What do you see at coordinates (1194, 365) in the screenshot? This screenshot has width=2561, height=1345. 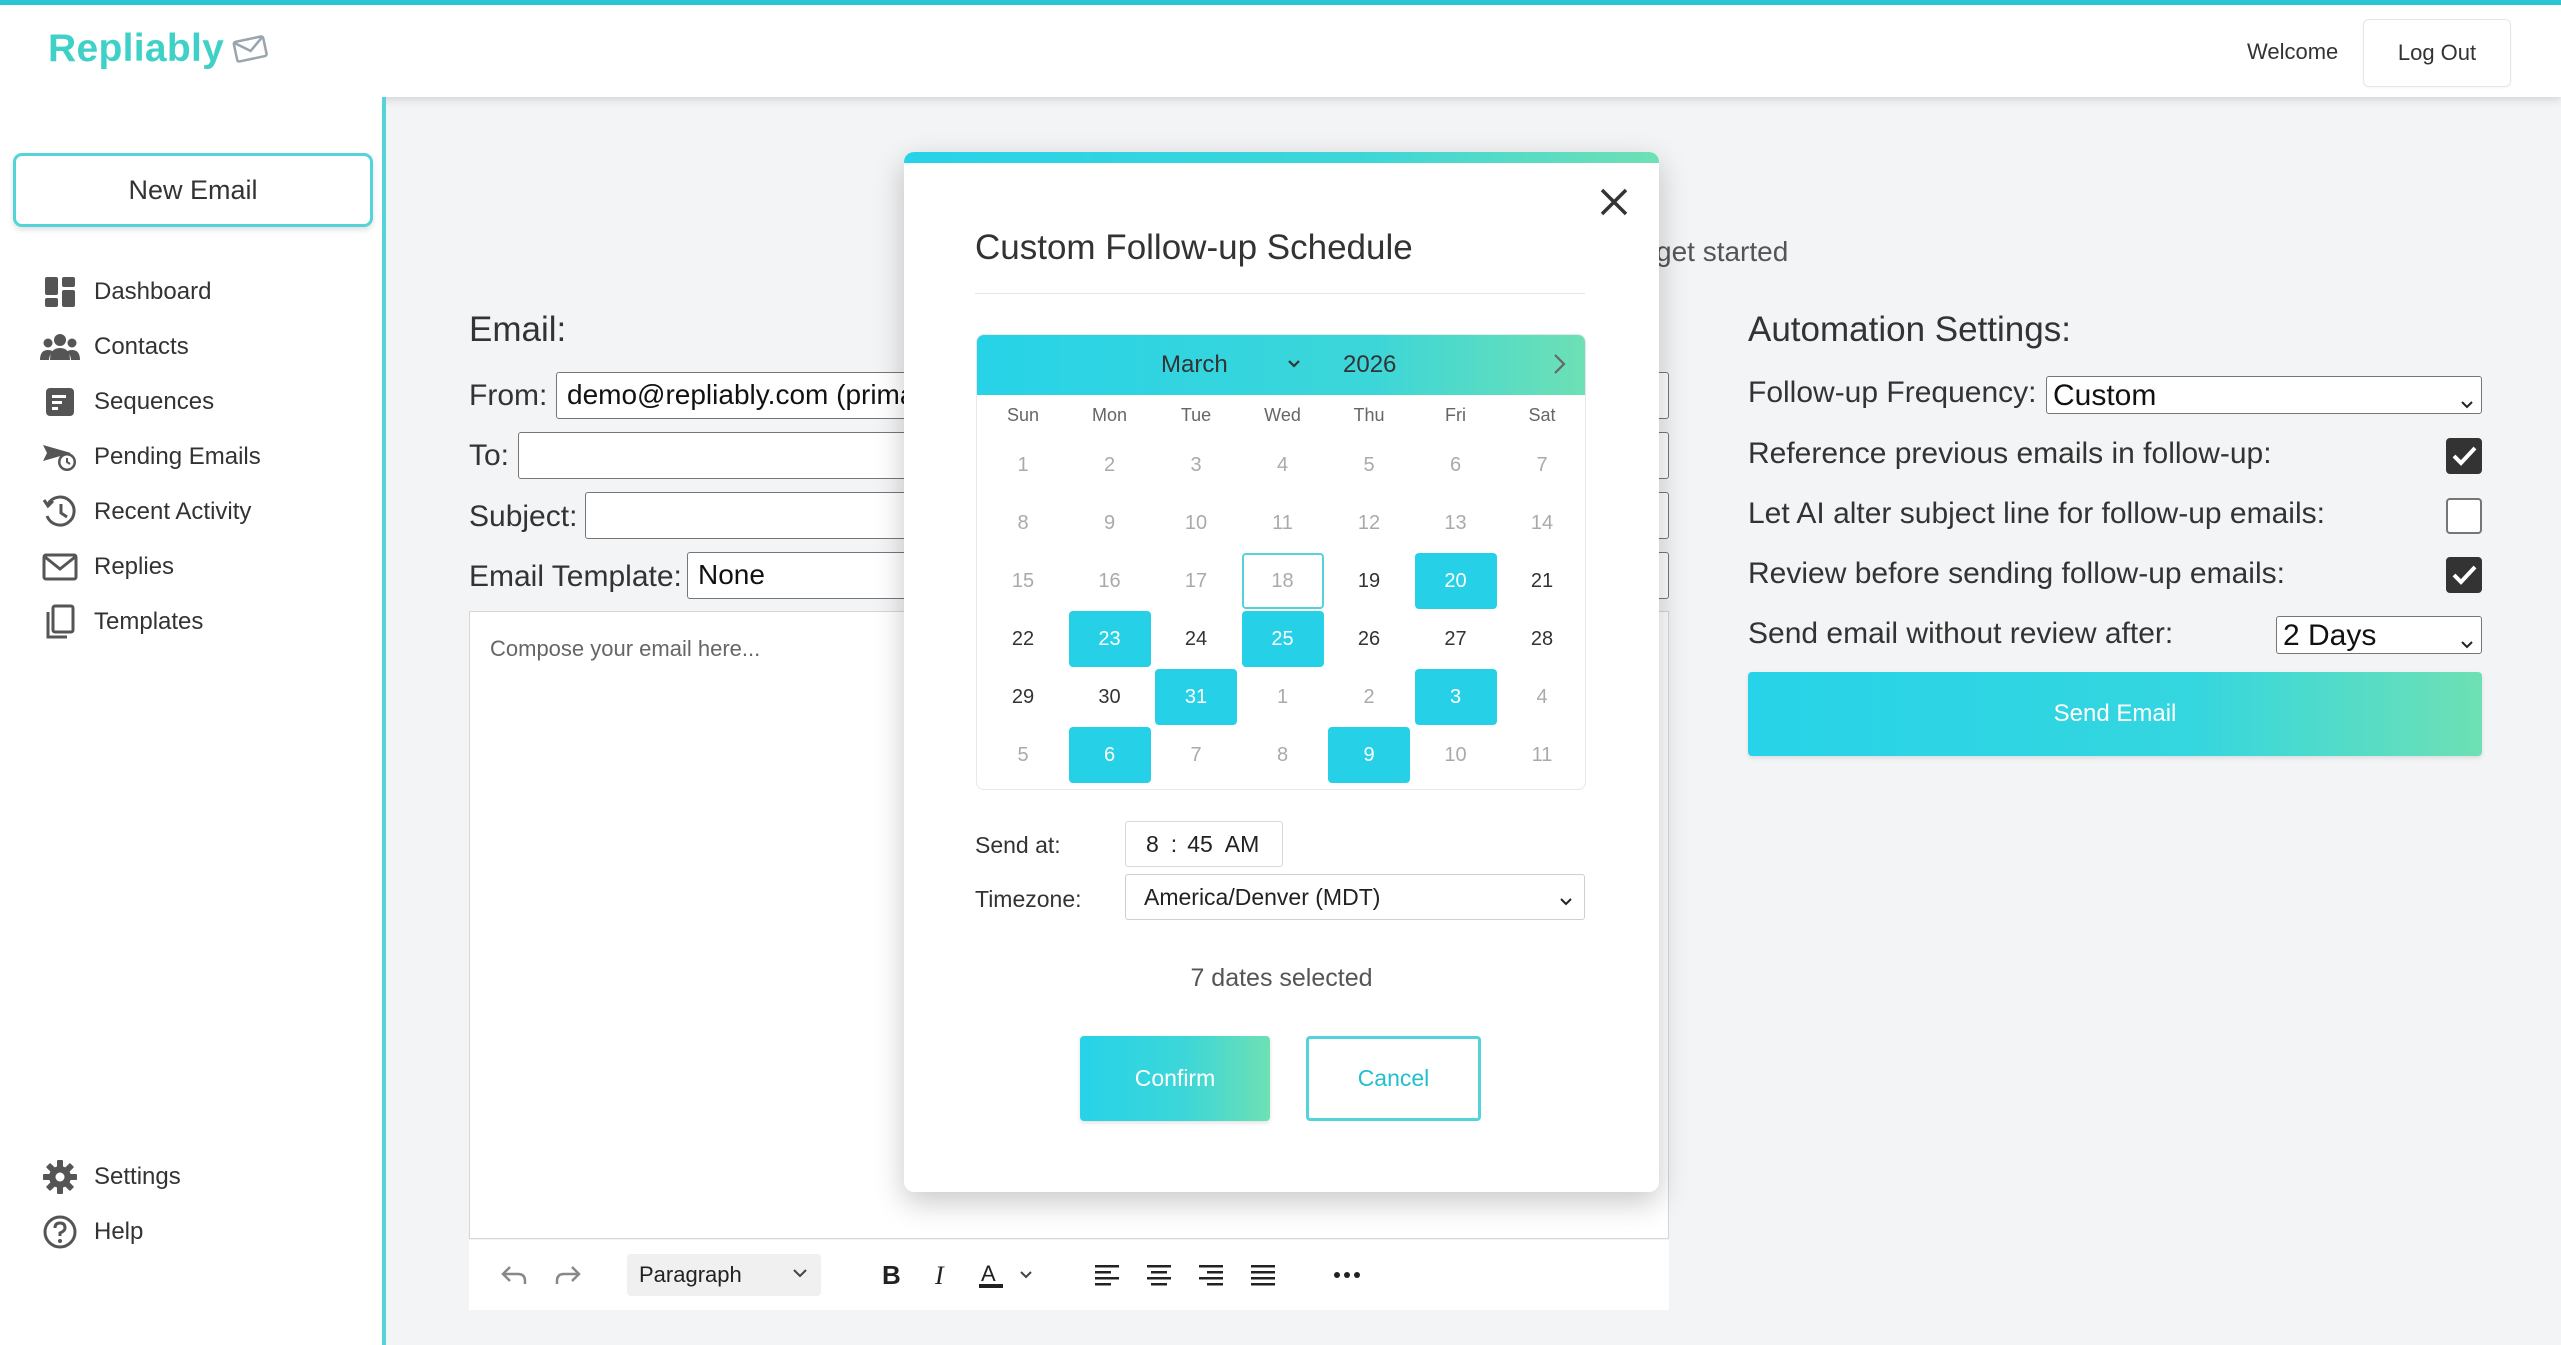 I see `month-select: March` at bounding box center [1194, 365].